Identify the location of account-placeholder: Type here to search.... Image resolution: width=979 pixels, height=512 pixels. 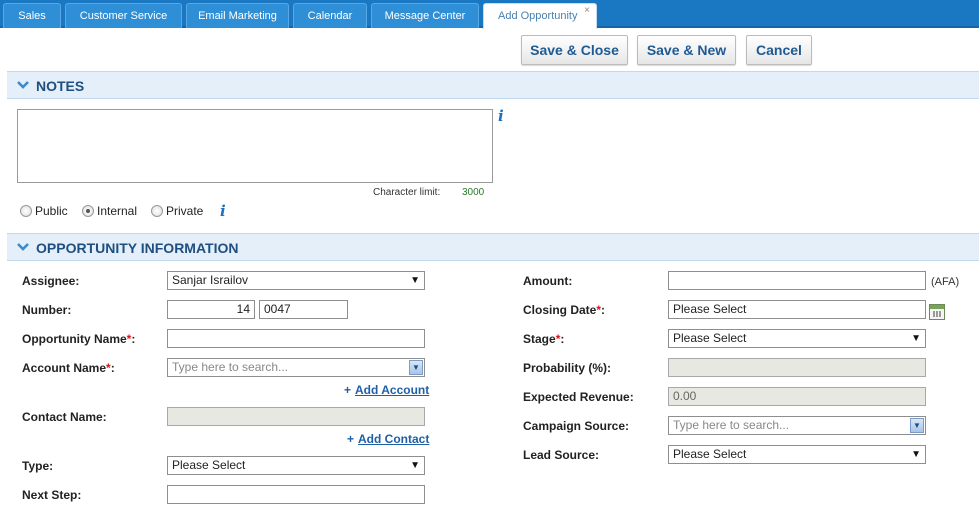
(230, 367).